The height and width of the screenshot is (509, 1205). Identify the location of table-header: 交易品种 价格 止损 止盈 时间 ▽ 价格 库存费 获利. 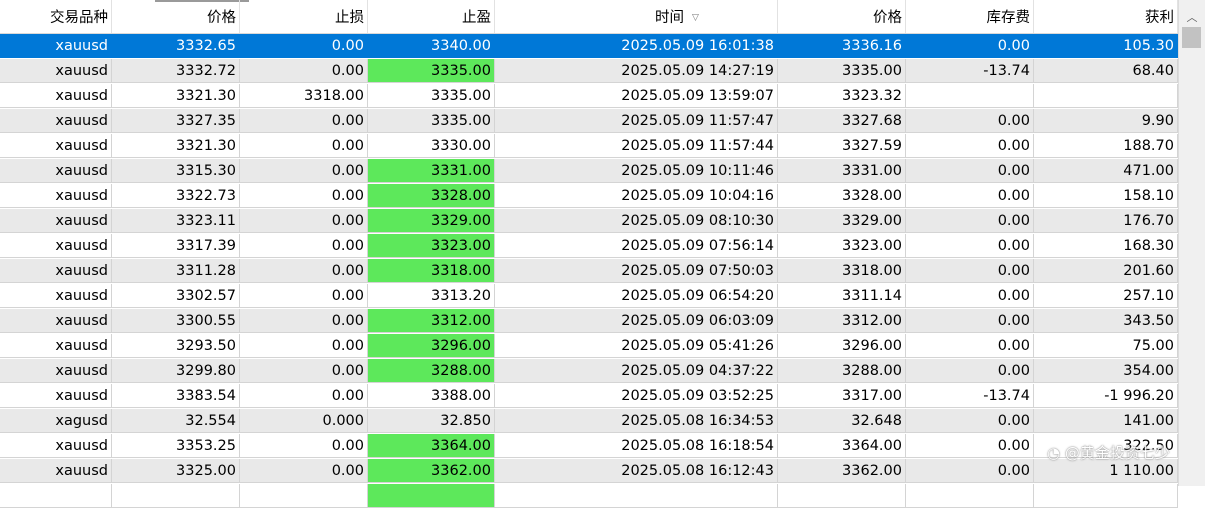
(589, 17).